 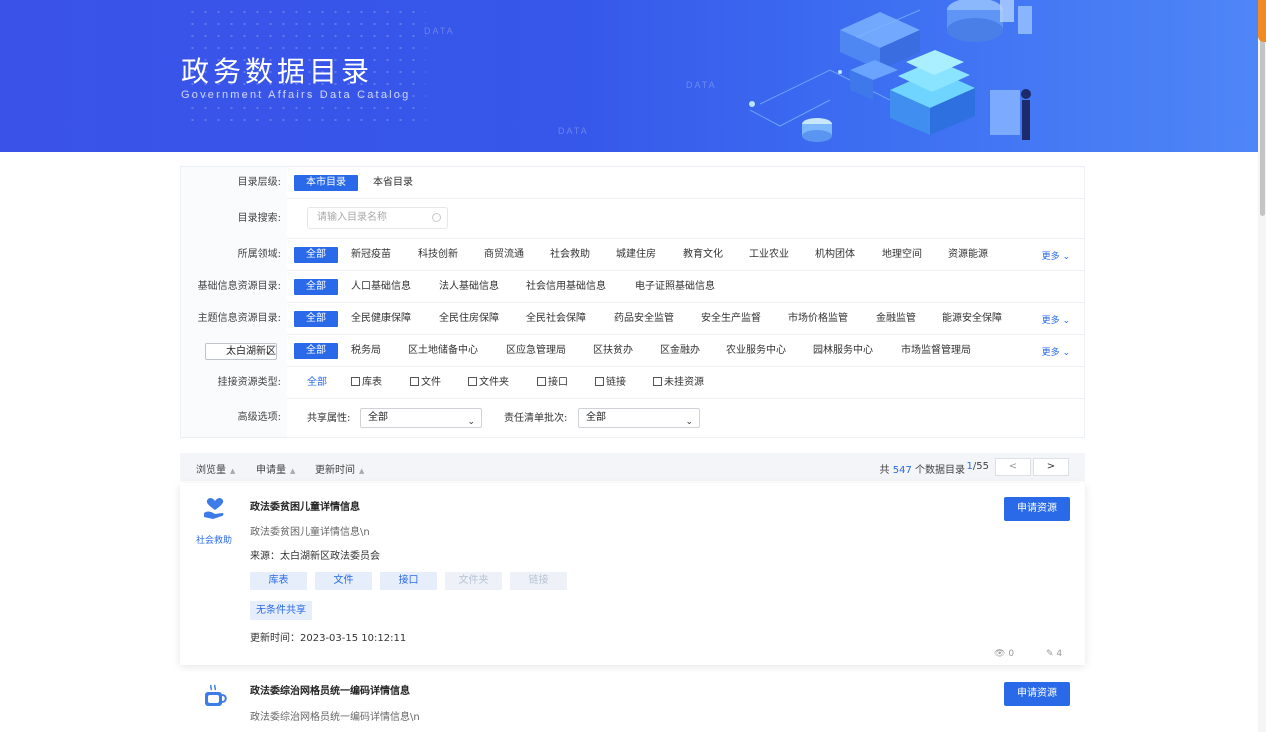 I want to click on theme-option: 全民住房保障, so click(x=469, y=319).